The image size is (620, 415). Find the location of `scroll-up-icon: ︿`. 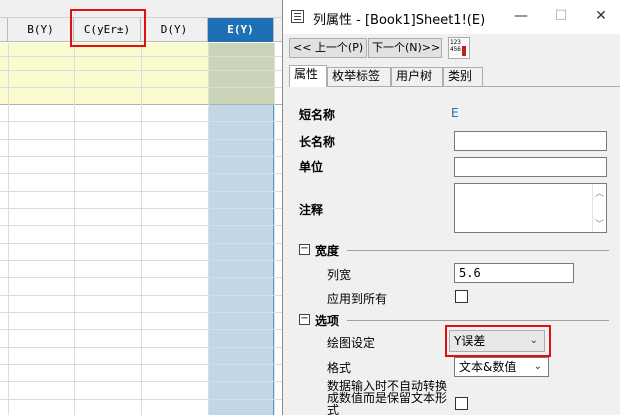

scroll-up-icon: ︿ is located at coordinates (599, 192).